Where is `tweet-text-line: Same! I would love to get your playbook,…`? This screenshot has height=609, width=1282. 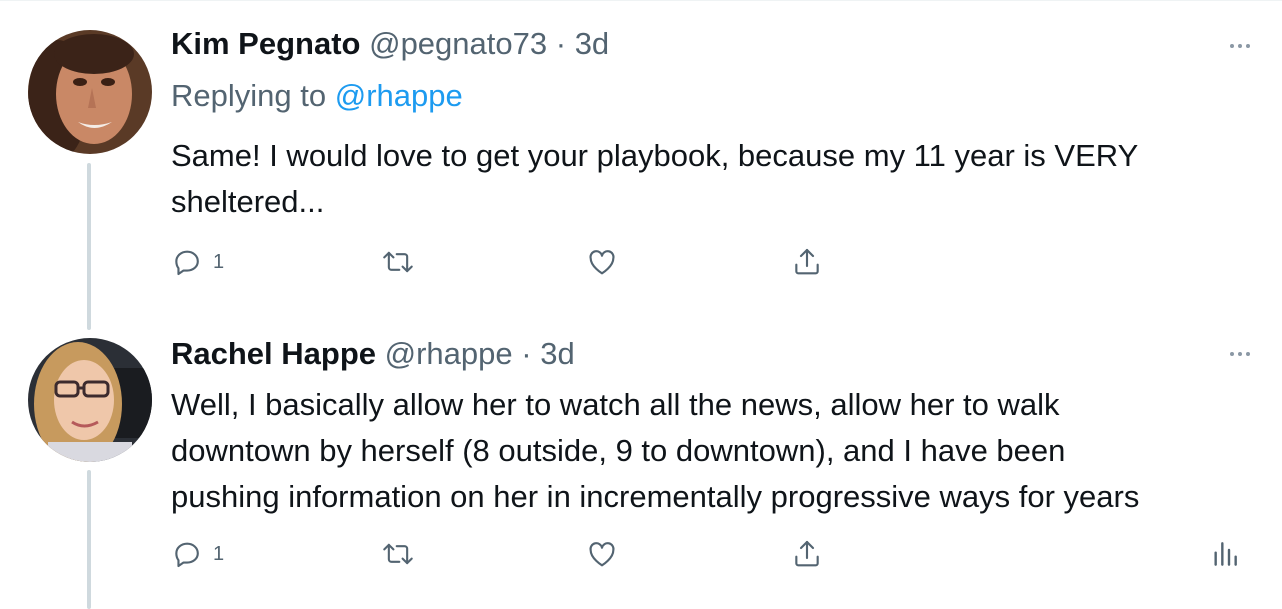 tweet-text-line: Same! I would love to get your playbook,… is located at coordinates (655, 155).